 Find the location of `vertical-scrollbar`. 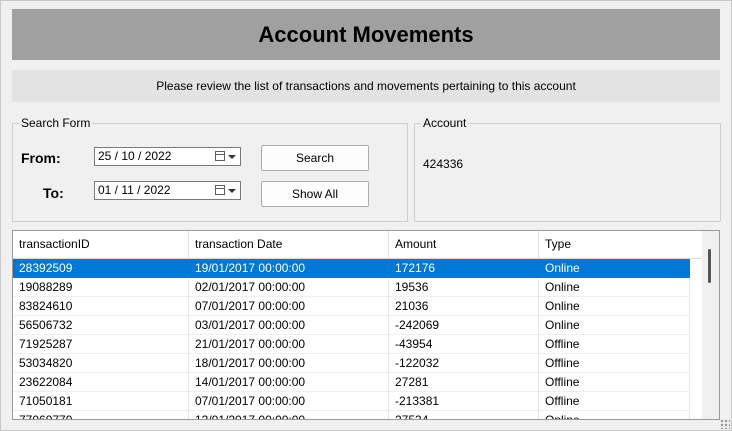

vertical-scrollbar is located at coordinates (710, 325).